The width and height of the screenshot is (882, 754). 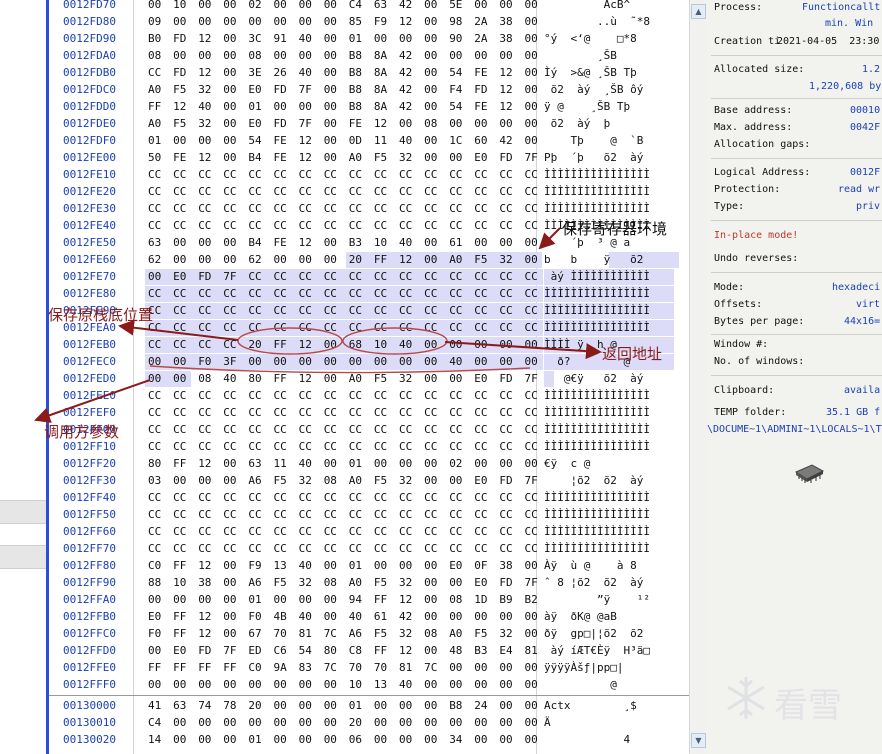 I want to click on caller-args-label: 调用方参数, so click(x=82, y=432).